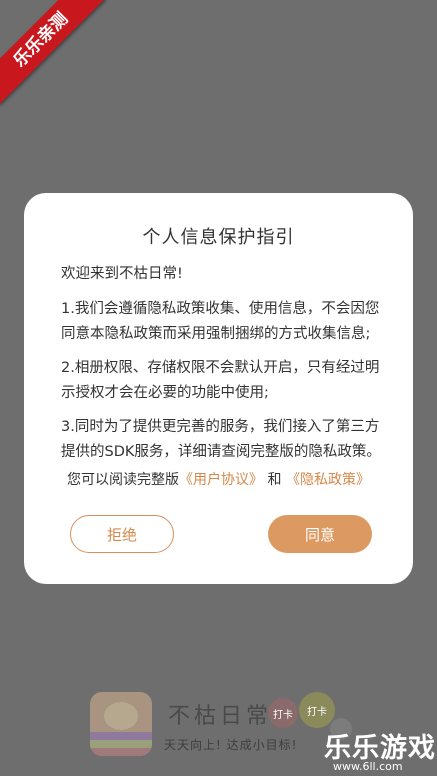 This screenshot has width=437, height=776. Describe the element at coordinates (220, 716) in the screenshot. I see `app-name: 不枯日常` at that location.